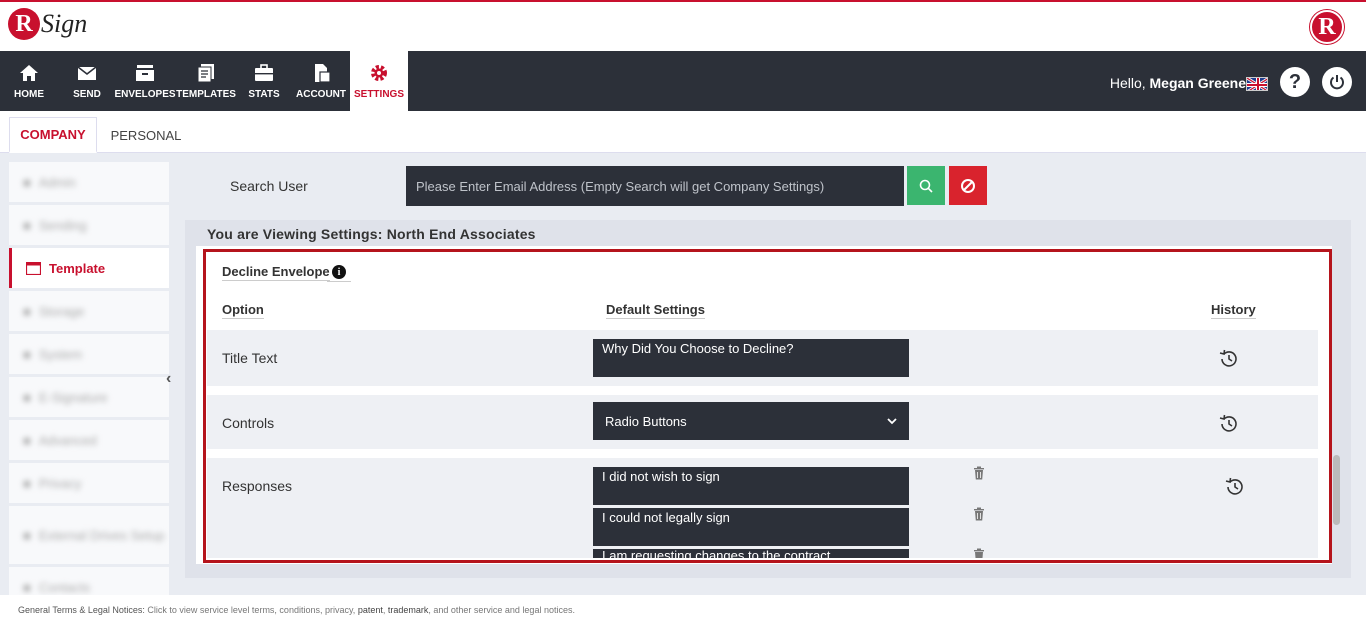 The image size is (1366, 625). I want to click on sidebar-item-storage: ■ Storage, so click(89, 311).